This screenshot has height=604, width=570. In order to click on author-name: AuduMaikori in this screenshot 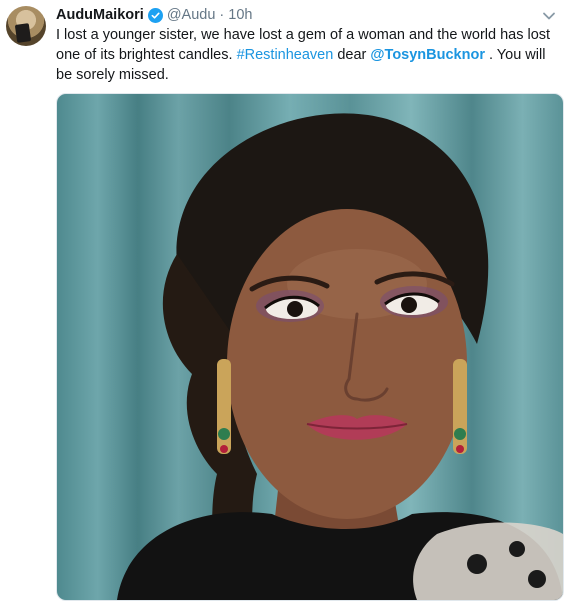, I will do `click(100, 15)`.